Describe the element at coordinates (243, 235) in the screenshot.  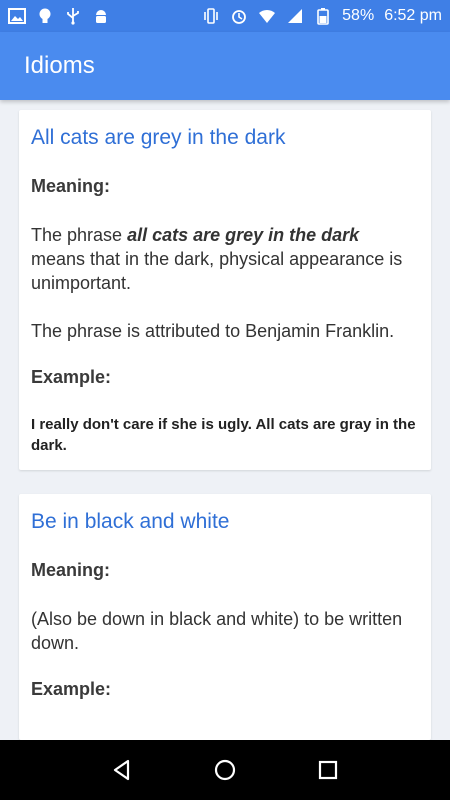
I see `idiom-phrase: all cats are grey in the dark` at that location.